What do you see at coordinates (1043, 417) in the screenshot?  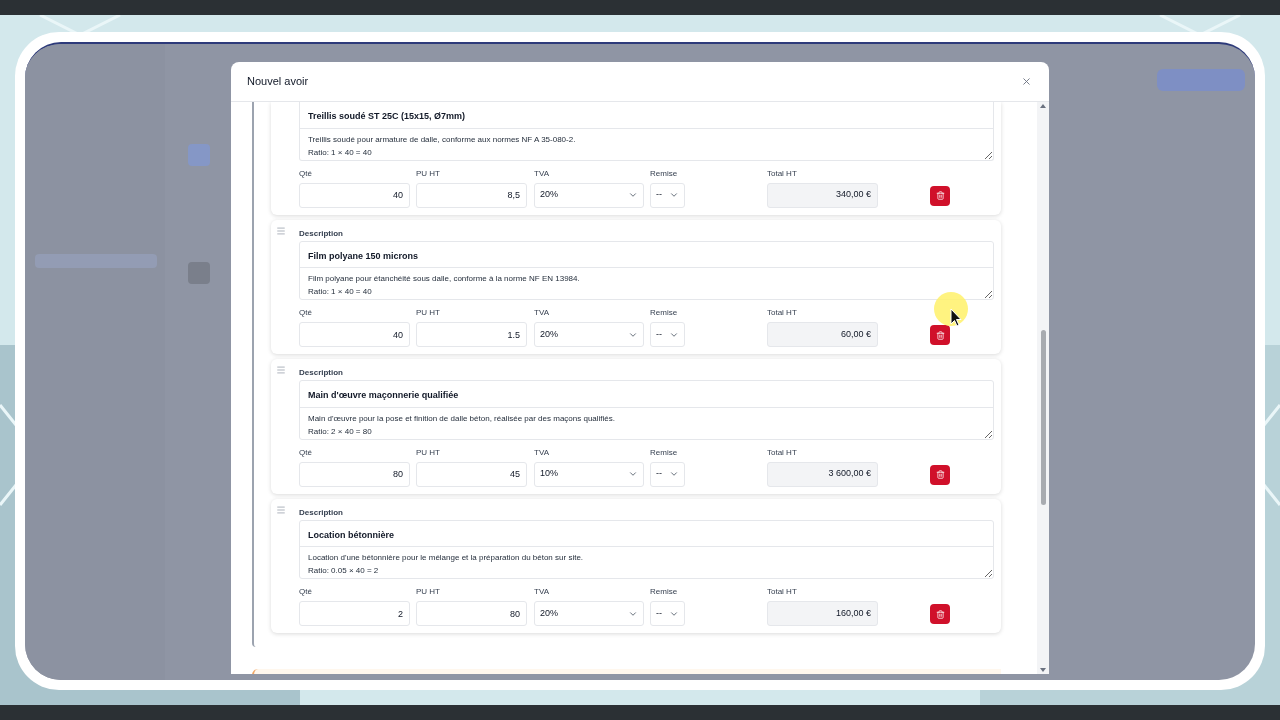 I see `scrollbar-thumb` at bounding box center [1043, 417].